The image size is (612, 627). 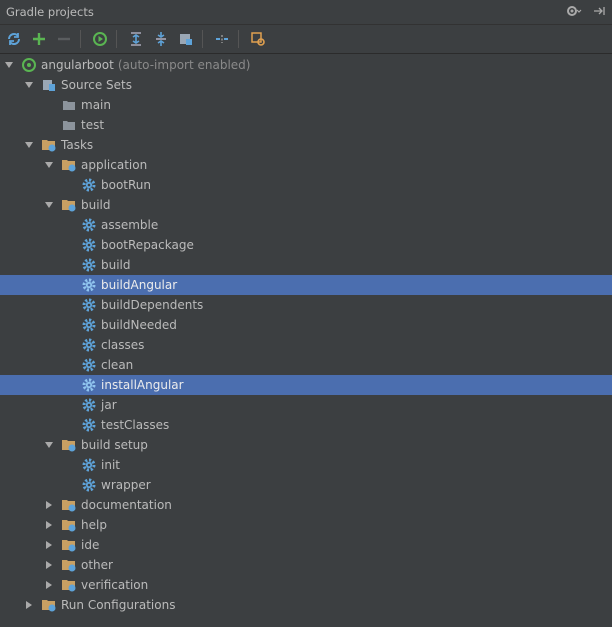 What do you see at coordinates (100, 39) in the screenshot?
I see `execute-task-icon` at bounding box center [100, 39].